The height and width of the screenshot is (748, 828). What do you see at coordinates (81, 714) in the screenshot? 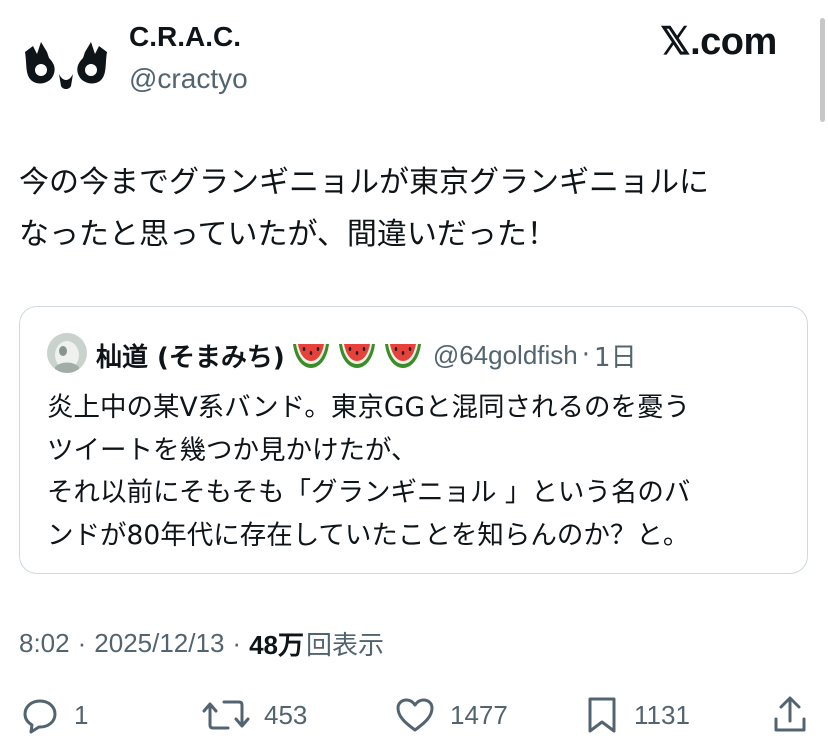
I see `reply-count: 1` at bounding box center [81, 714].